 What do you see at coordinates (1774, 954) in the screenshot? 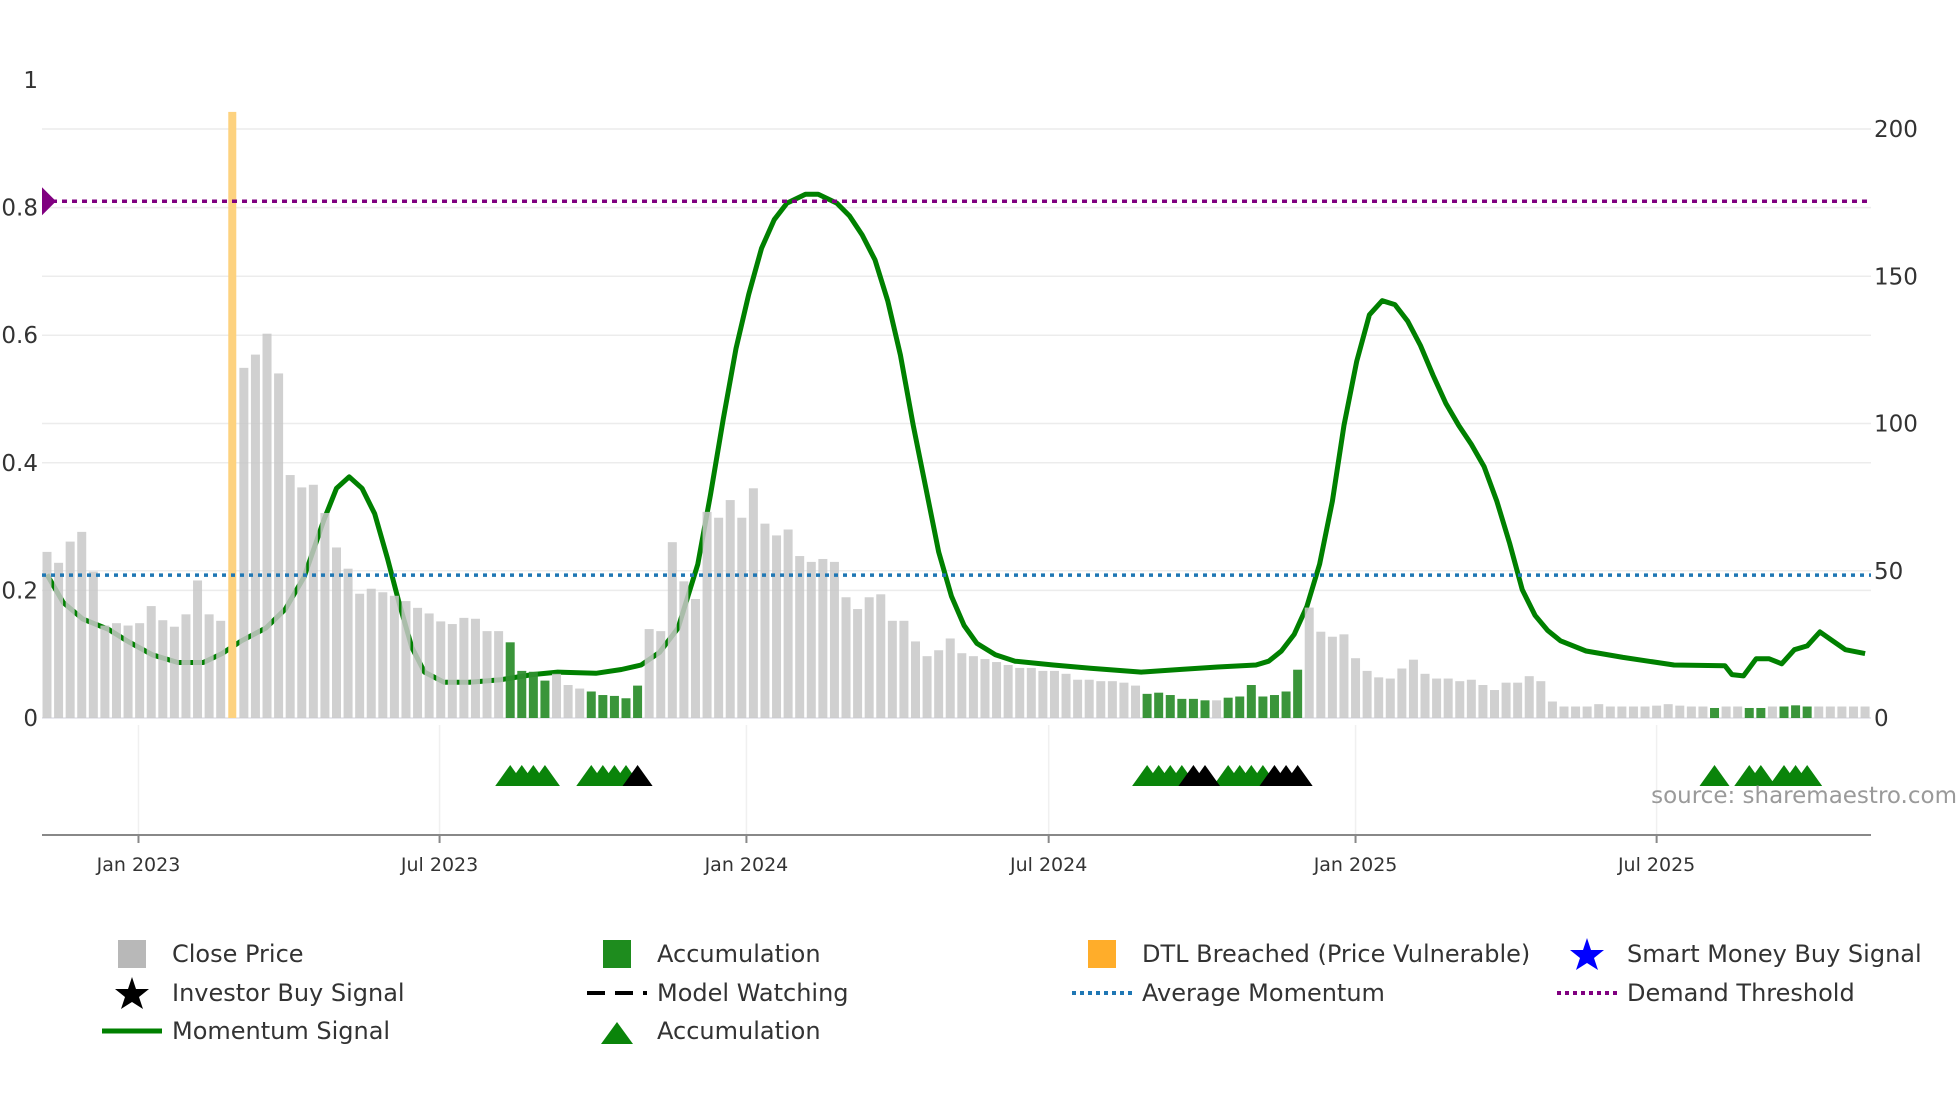
I see `legend-label: Smart Money Buy Signal` at bounding box center [1774, 954].